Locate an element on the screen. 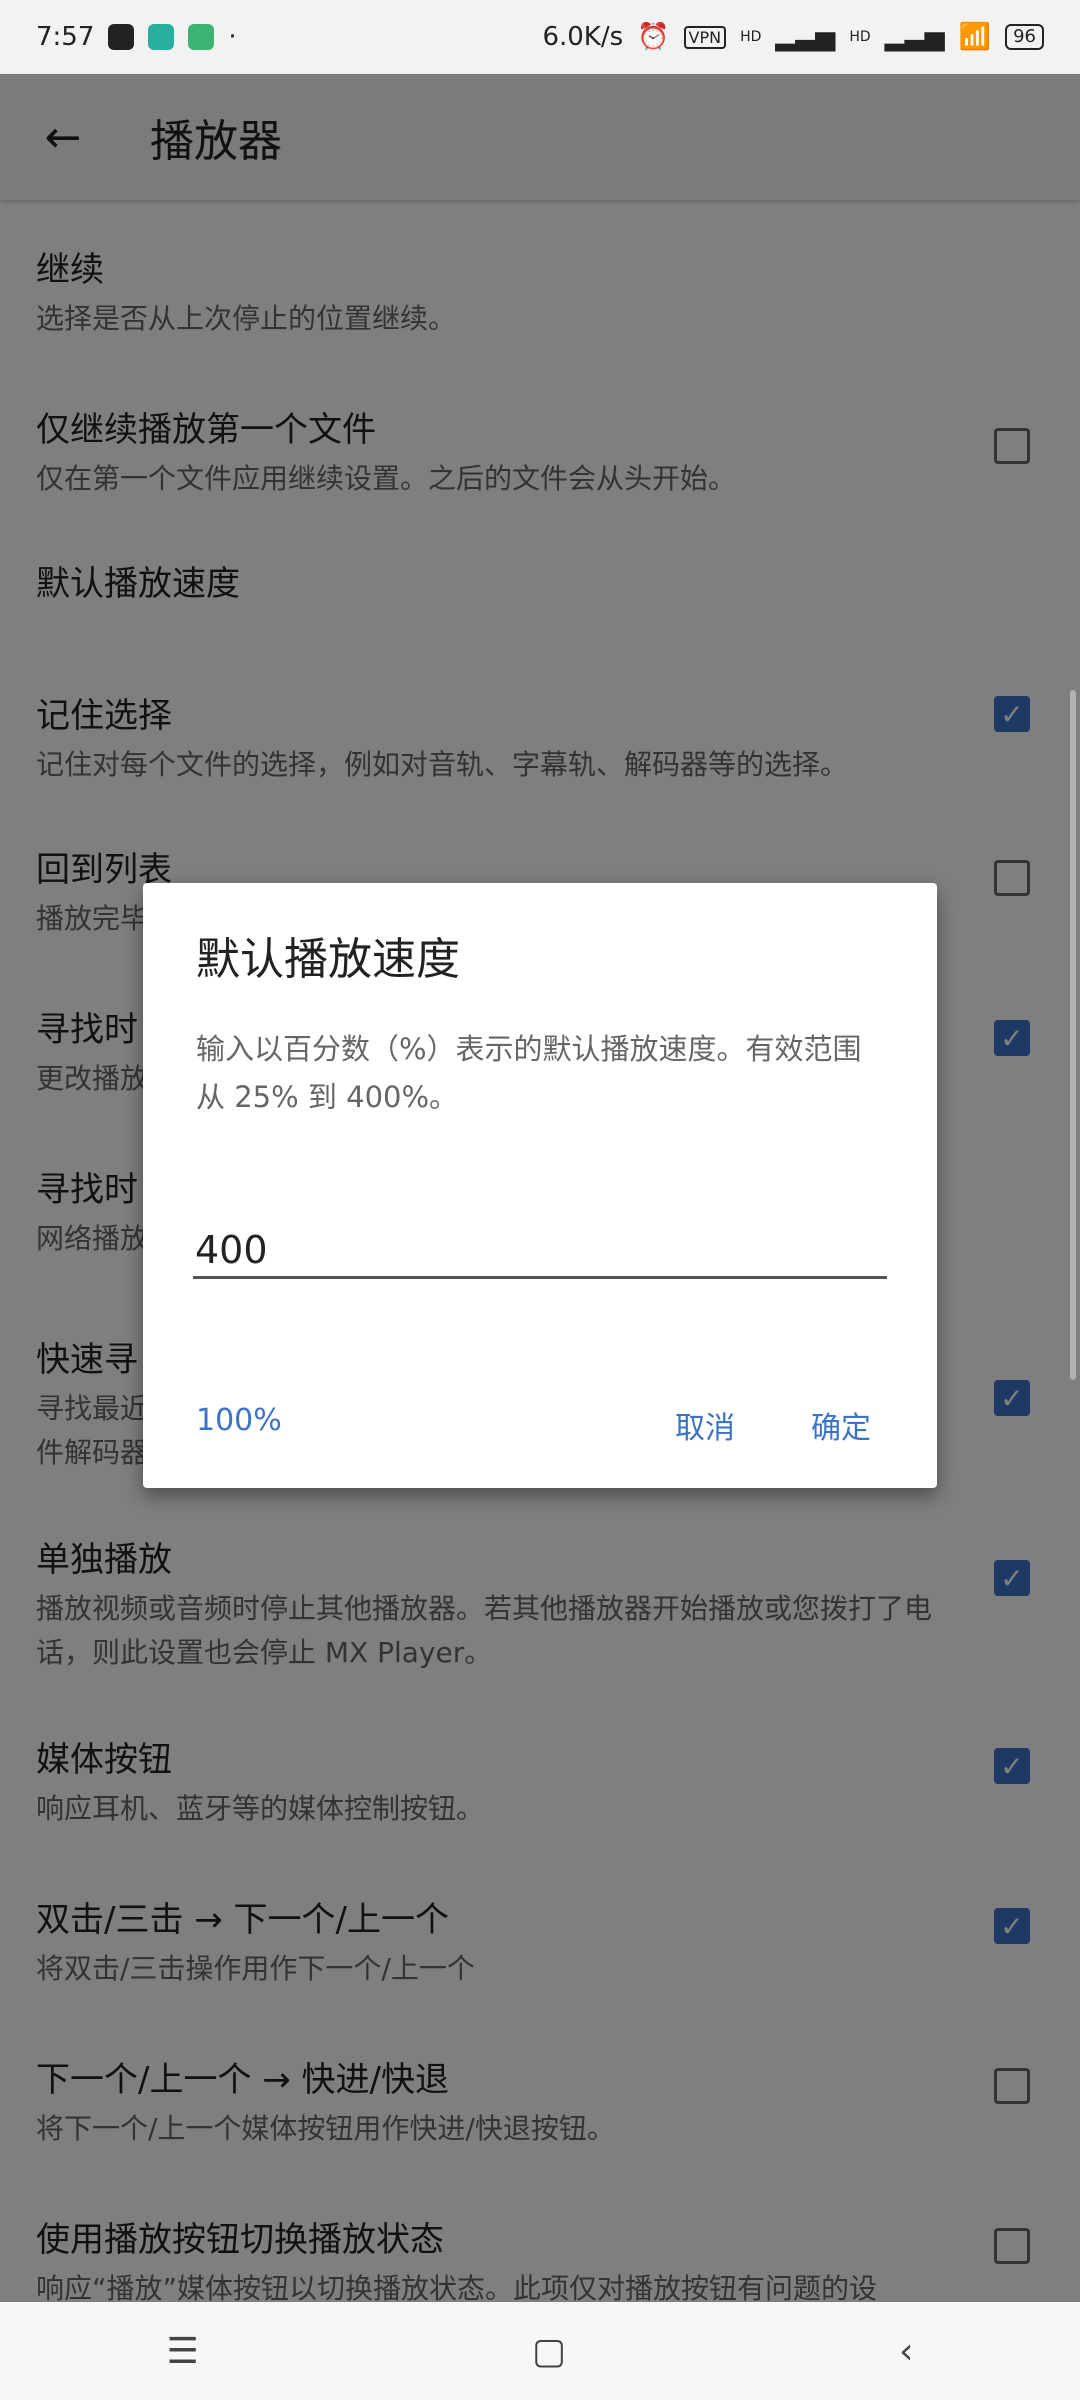 The width and height of the screenshot is (1080, 2400). dialog-title: 默认播放速度 is located at coordinates (328, 959).